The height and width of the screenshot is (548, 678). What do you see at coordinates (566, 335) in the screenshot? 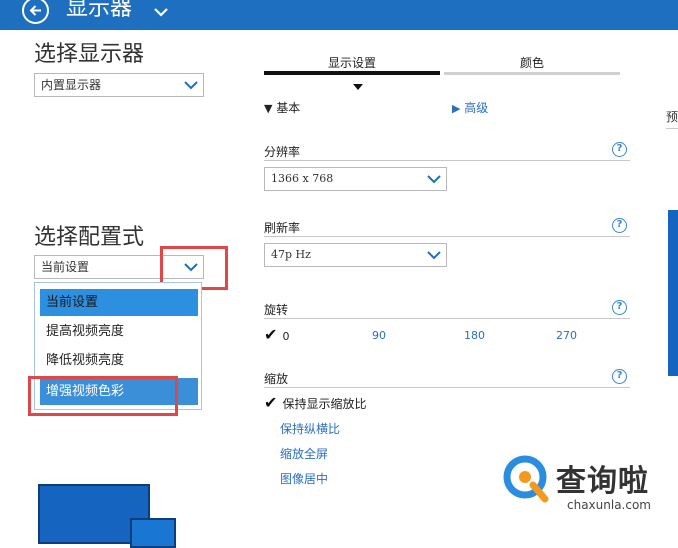
I see `rotation-option-270: 270` at bounding box center [566, 335].